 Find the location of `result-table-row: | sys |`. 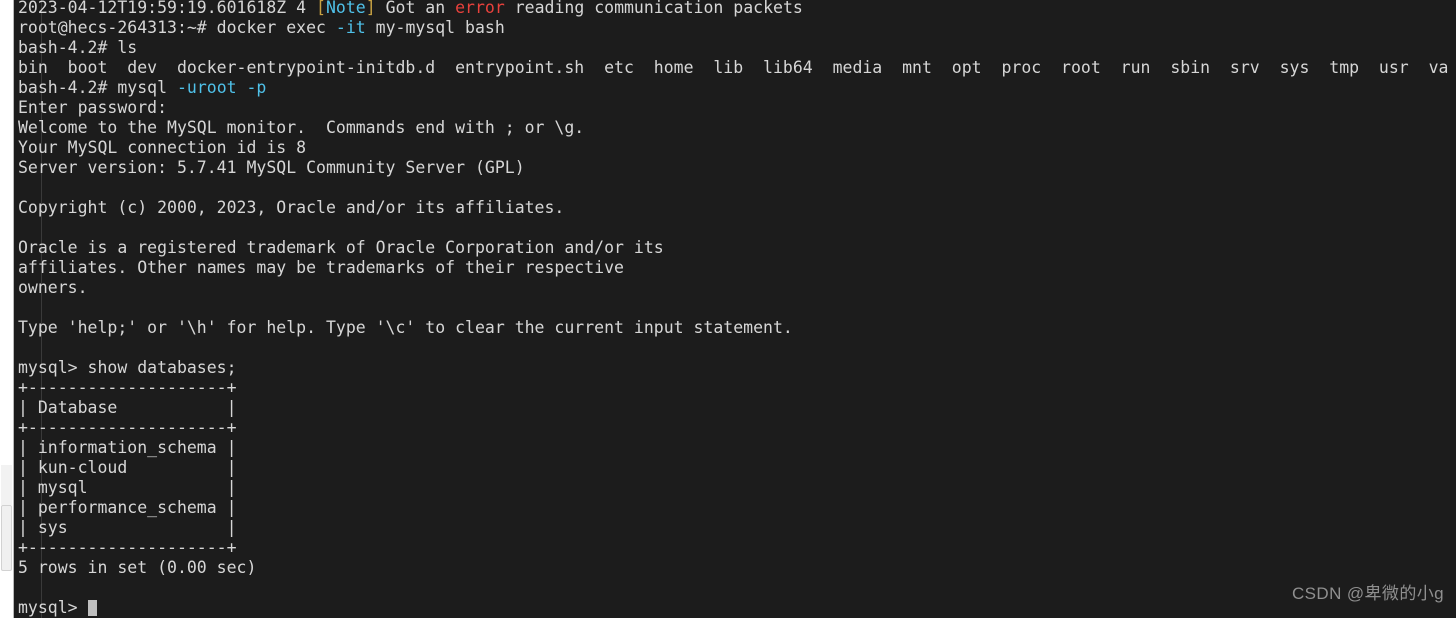

result-table-row: | sys | is located at coordinates (127, 527).